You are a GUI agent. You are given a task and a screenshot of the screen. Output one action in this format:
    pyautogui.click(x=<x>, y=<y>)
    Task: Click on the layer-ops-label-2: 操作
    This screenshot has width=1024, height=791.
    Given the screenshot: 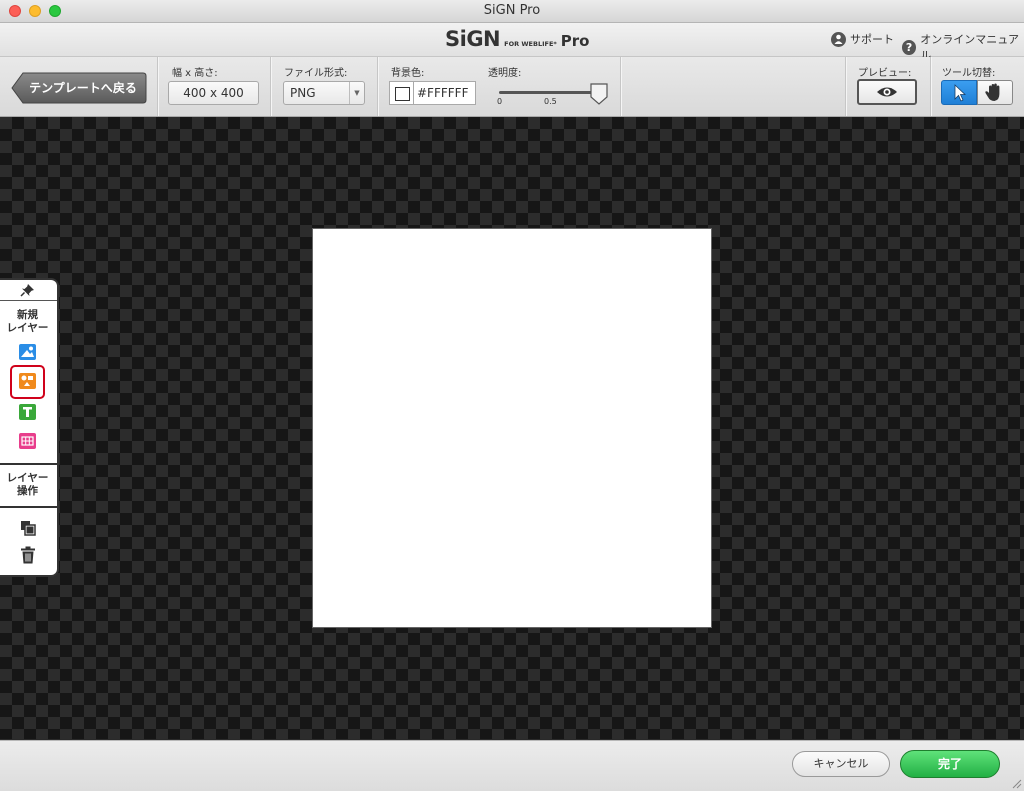 What is the action you would take?
    pyautogui.click(x=27, y=491)
    